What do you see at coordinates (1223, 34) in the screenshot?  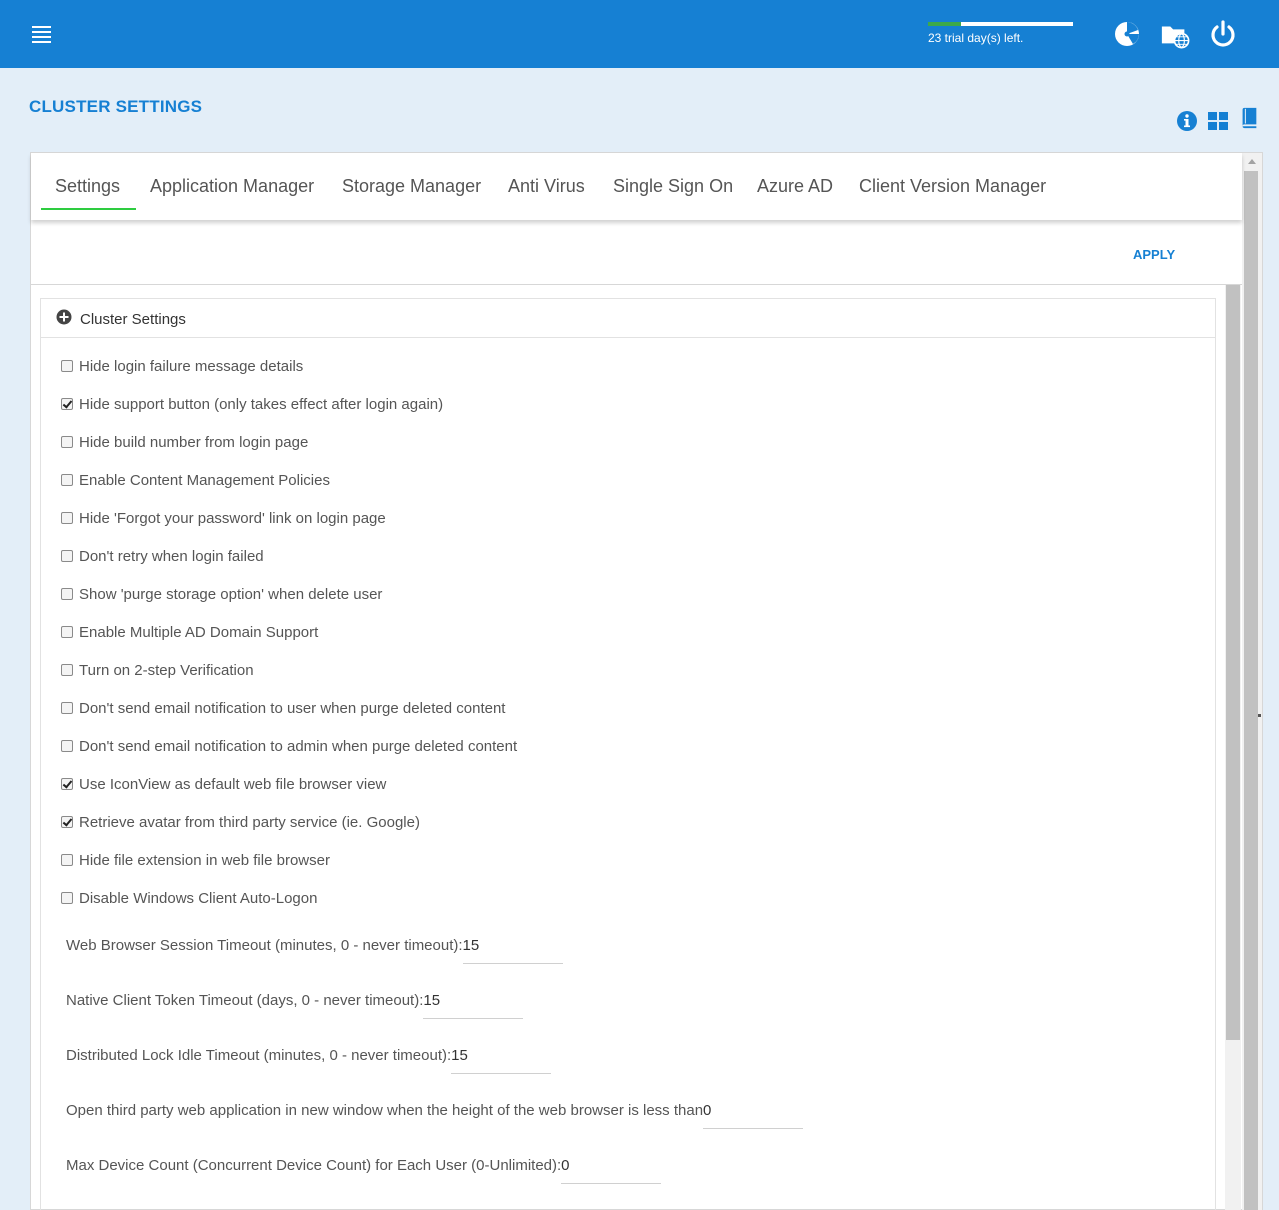 I see `power-icon` at bounding box center [1223, 34].